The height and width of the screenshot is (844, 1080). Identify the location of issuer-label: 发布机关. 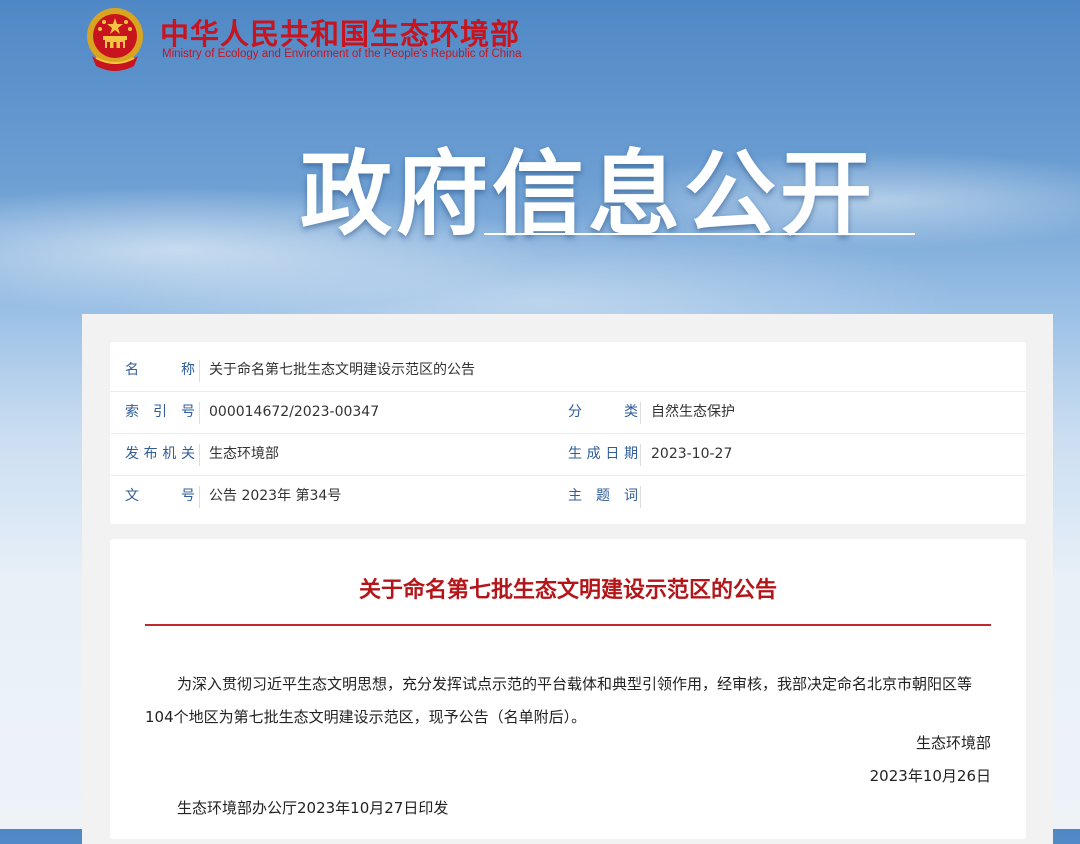
(160, 454).